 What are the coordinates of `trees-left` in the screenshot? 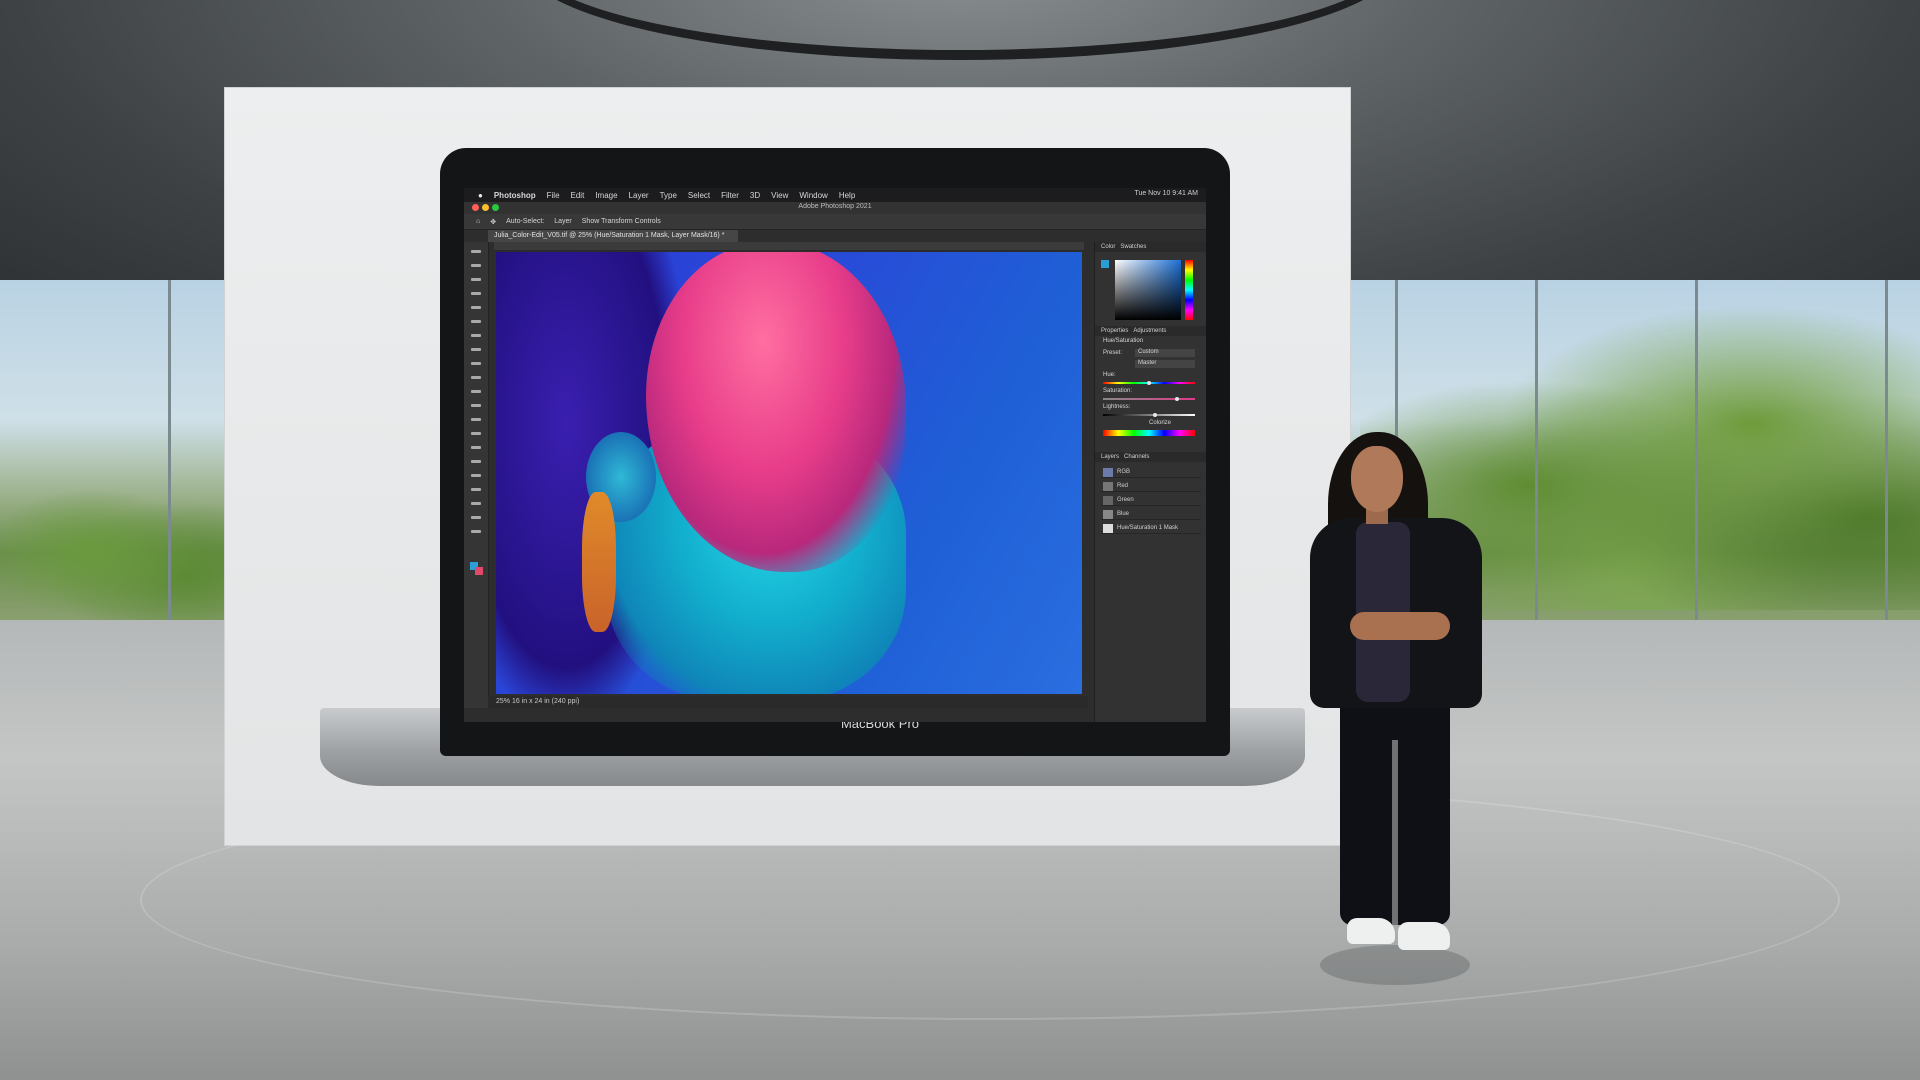 It's located at (115, 545).